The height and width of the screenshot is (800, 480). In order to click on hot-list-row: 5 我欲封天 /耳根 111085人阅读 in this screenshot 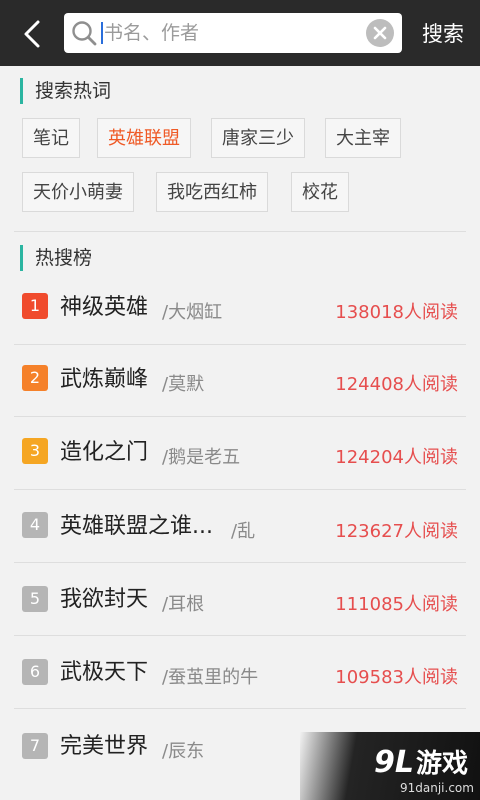, I will do `click(240, 600)`.